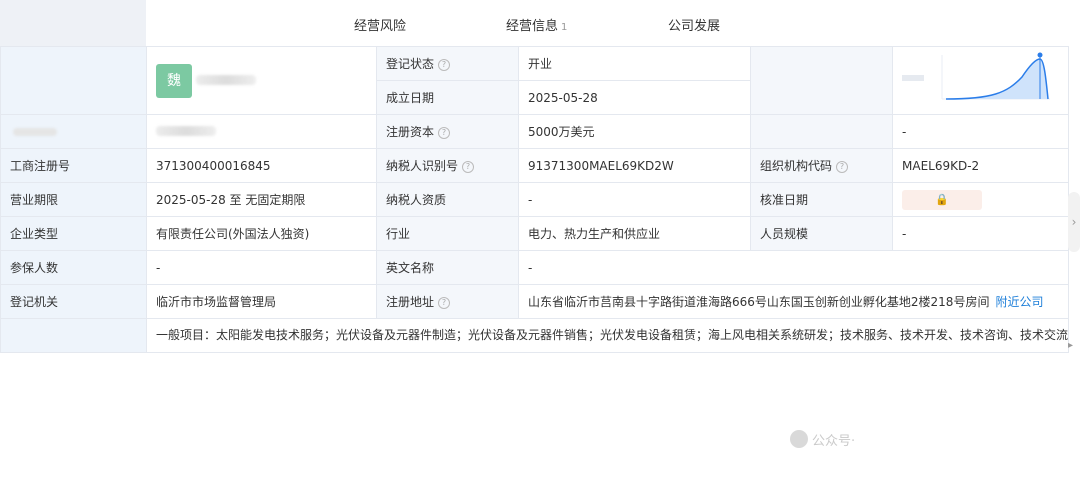 This screenshot has height=491, width=1080. I want to click on empty-label-cell, so click(821, 131).